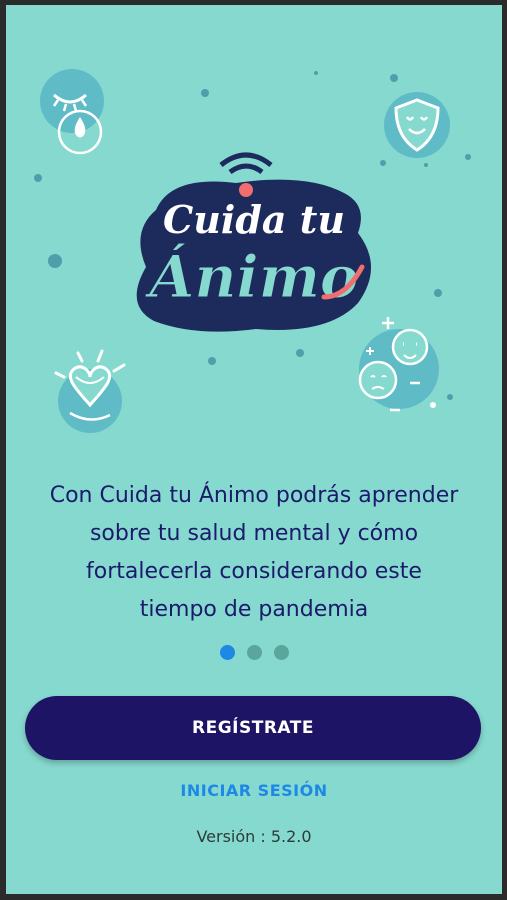 The width and height of the screenshot is (507, 900). I want to click on page-dot-active, so click(227, 652).